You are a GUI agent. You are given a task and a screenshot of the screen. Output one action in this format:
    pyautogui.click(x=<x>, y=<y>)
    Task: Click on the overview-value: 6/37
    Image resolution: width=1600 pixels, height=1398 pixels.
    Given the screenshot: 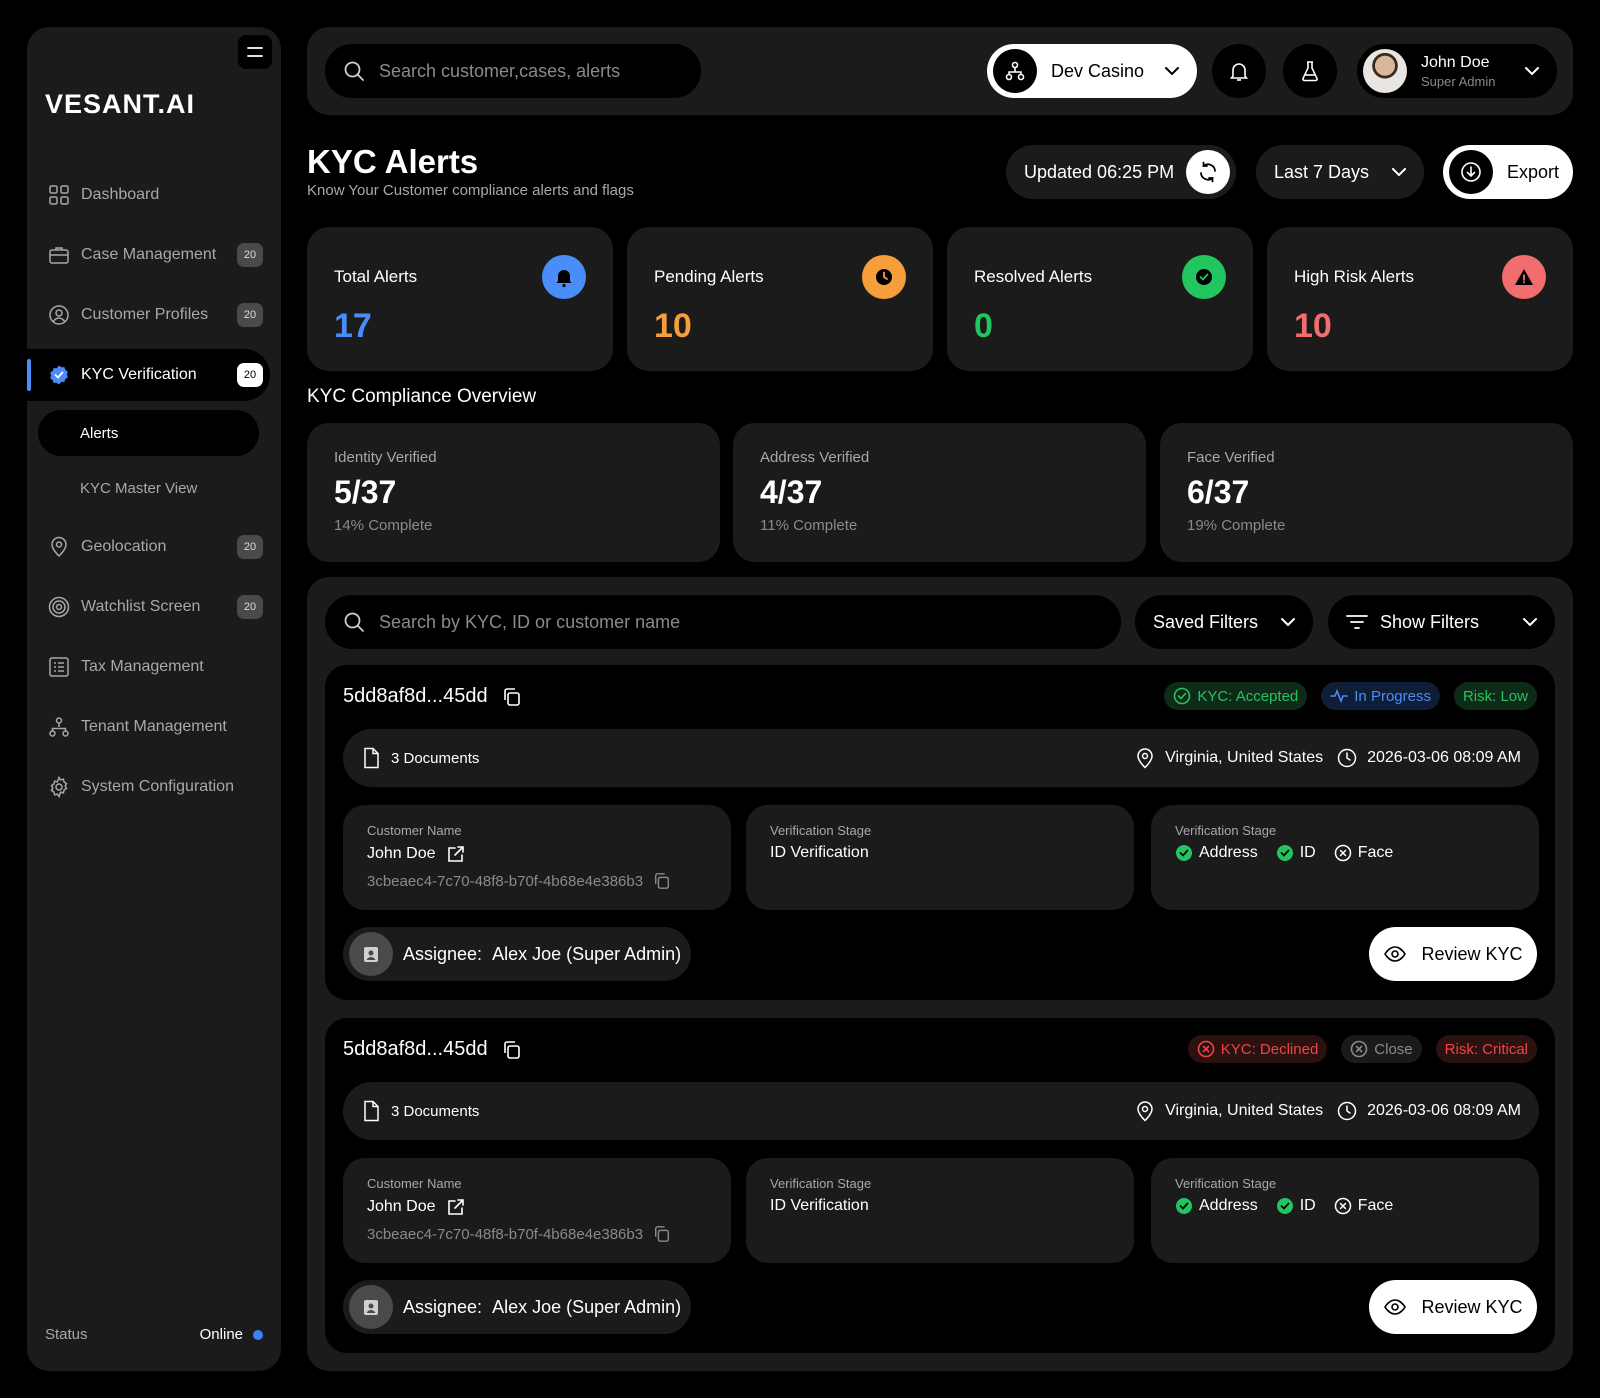 What is the action you would take?
    pyautogui.click(x=1218, y=492)
    